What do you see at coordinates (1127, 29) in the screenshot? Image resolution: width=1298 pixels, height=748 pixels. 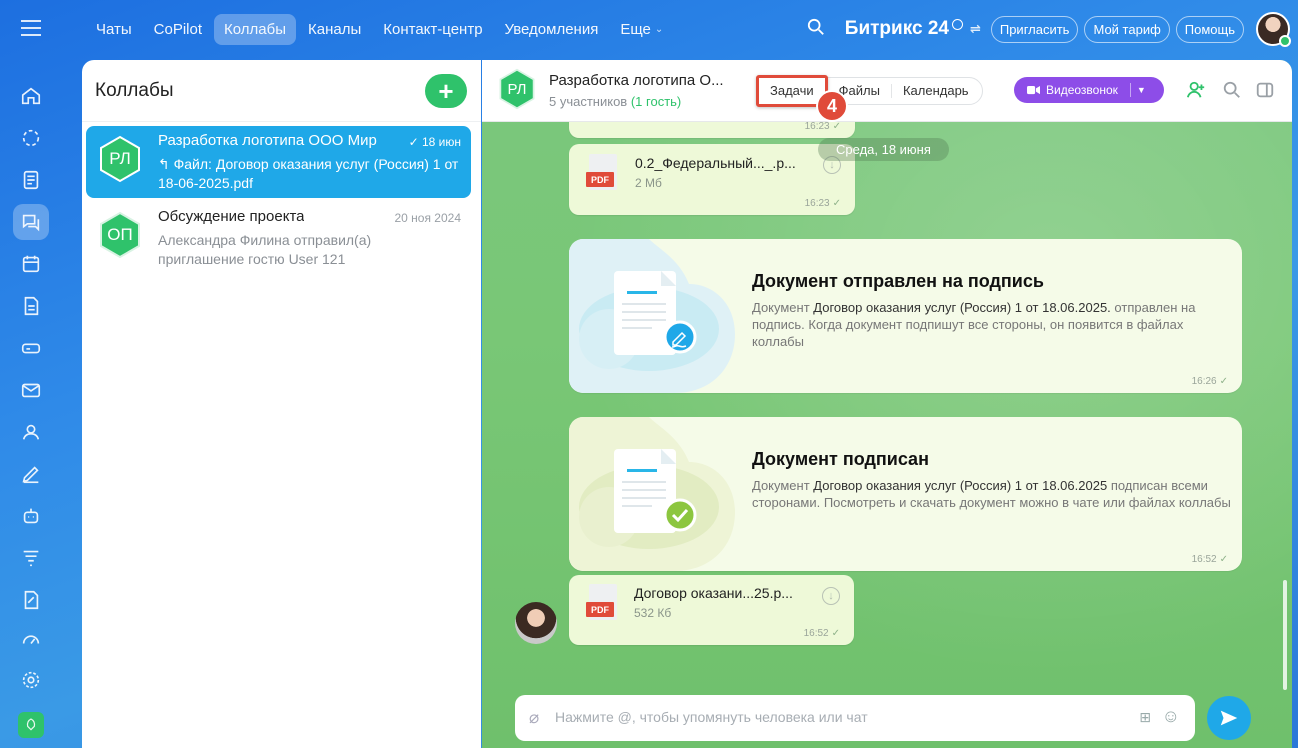 I see `tariff-button: Мой тариф` at bounding box center [1127, 29].